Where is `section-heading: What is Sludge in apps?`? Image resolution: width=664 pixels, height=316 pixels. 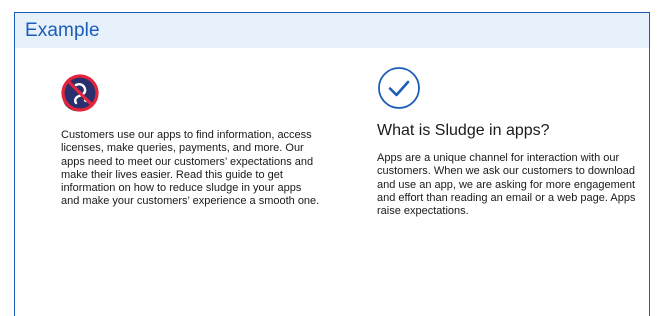 section-heading: What is Sludge in apps? is located at coordinates (463, 130).